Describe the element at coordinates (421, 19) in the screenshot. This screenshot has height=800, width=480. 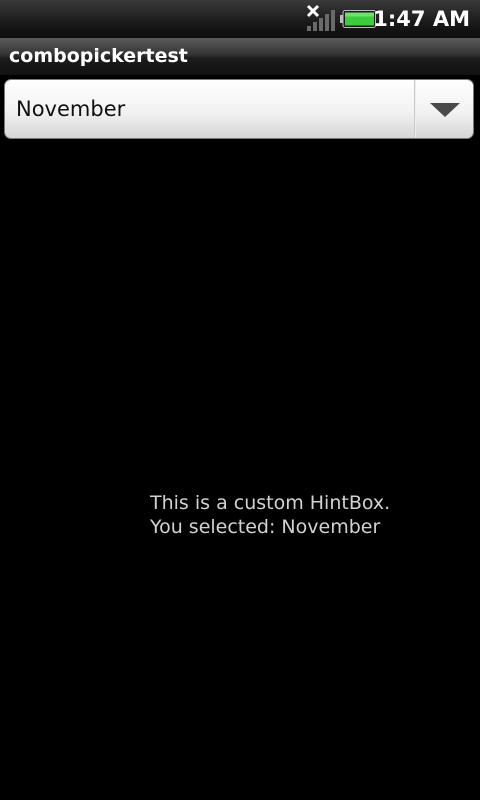
I see `status-time: 1:47 AM` at that location.